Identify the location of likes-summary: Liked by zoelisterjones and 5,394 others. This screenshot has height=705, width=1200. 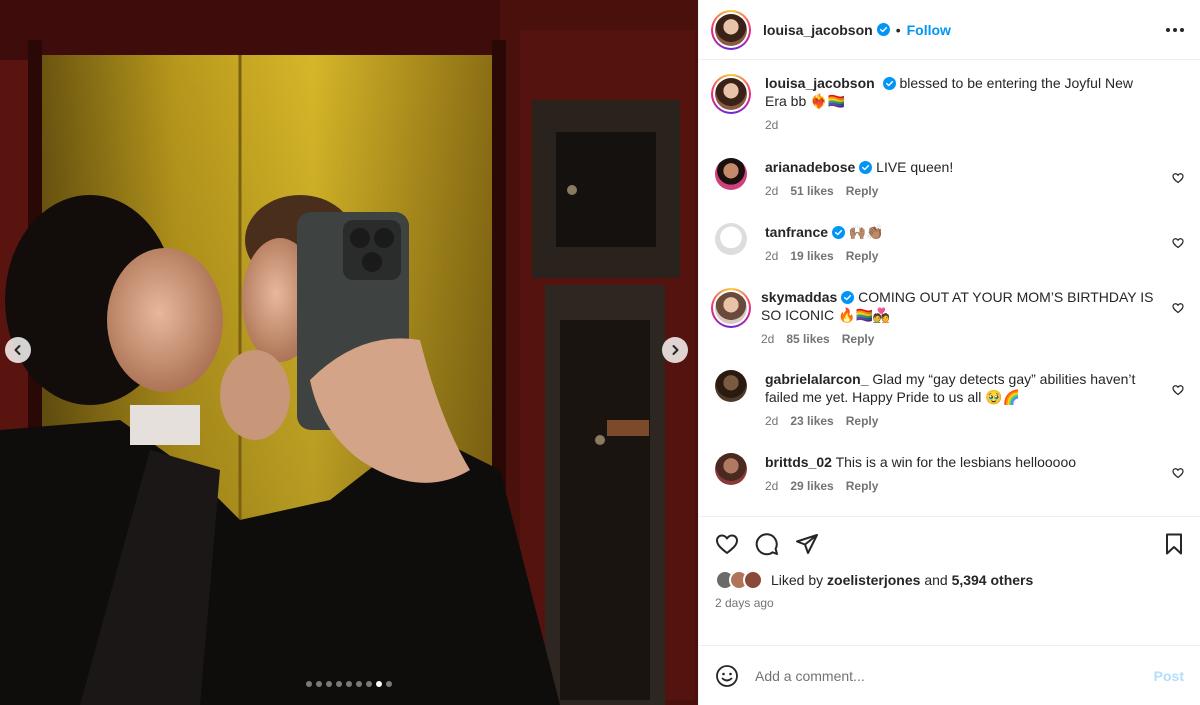
(950, 580).